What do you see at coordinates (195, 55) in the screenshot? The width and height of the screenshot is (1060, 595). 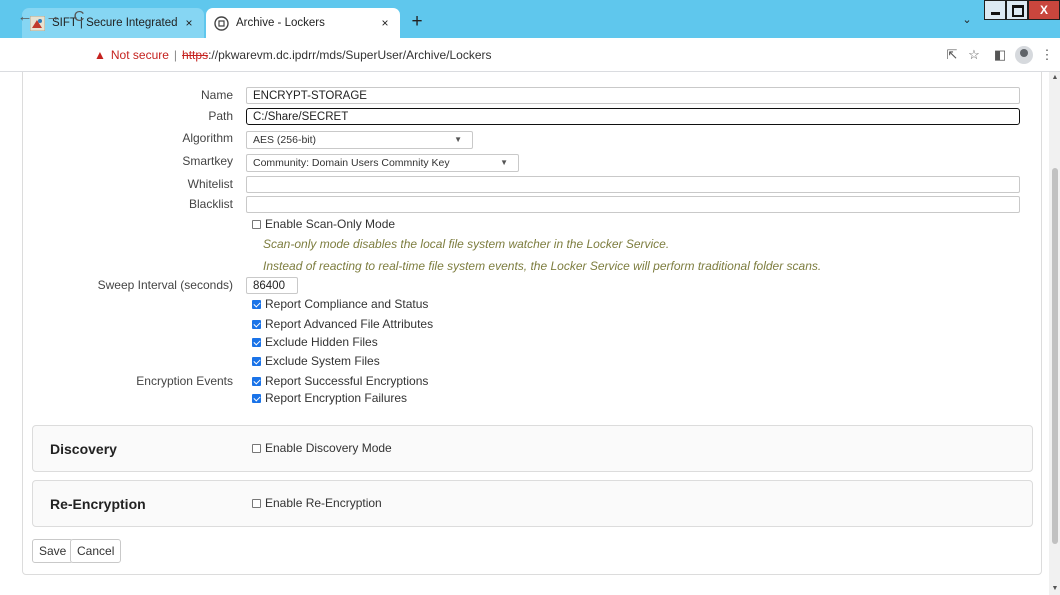 I see `url-scheme: https` at bounding box center [195, 55].